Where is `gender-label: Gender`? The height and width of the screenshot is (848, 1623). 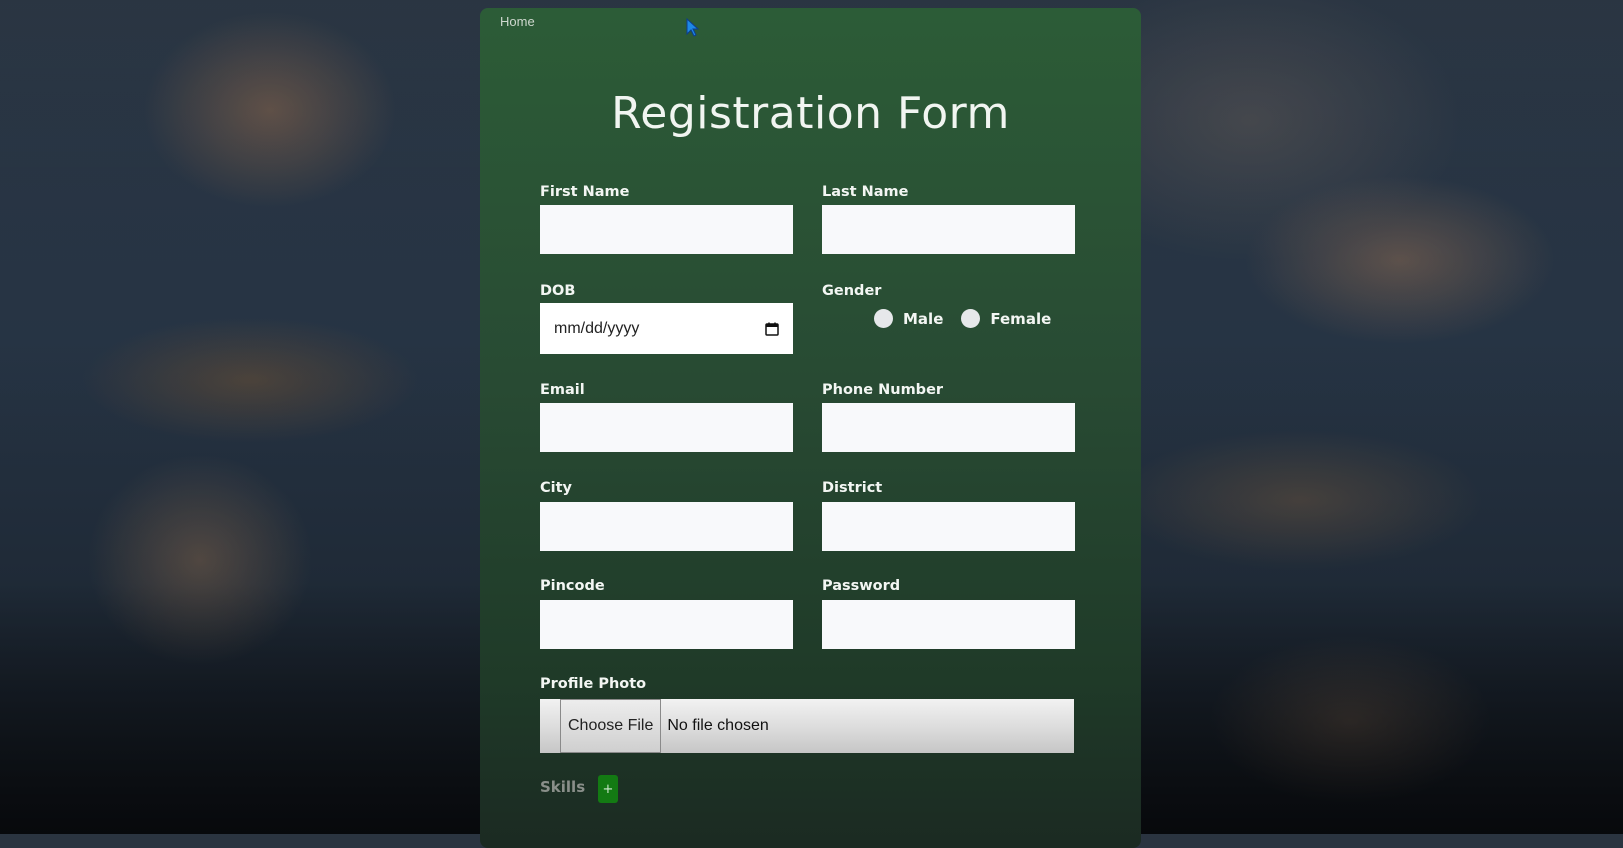
gender-label: Gender is located at coordinates (852, 291).